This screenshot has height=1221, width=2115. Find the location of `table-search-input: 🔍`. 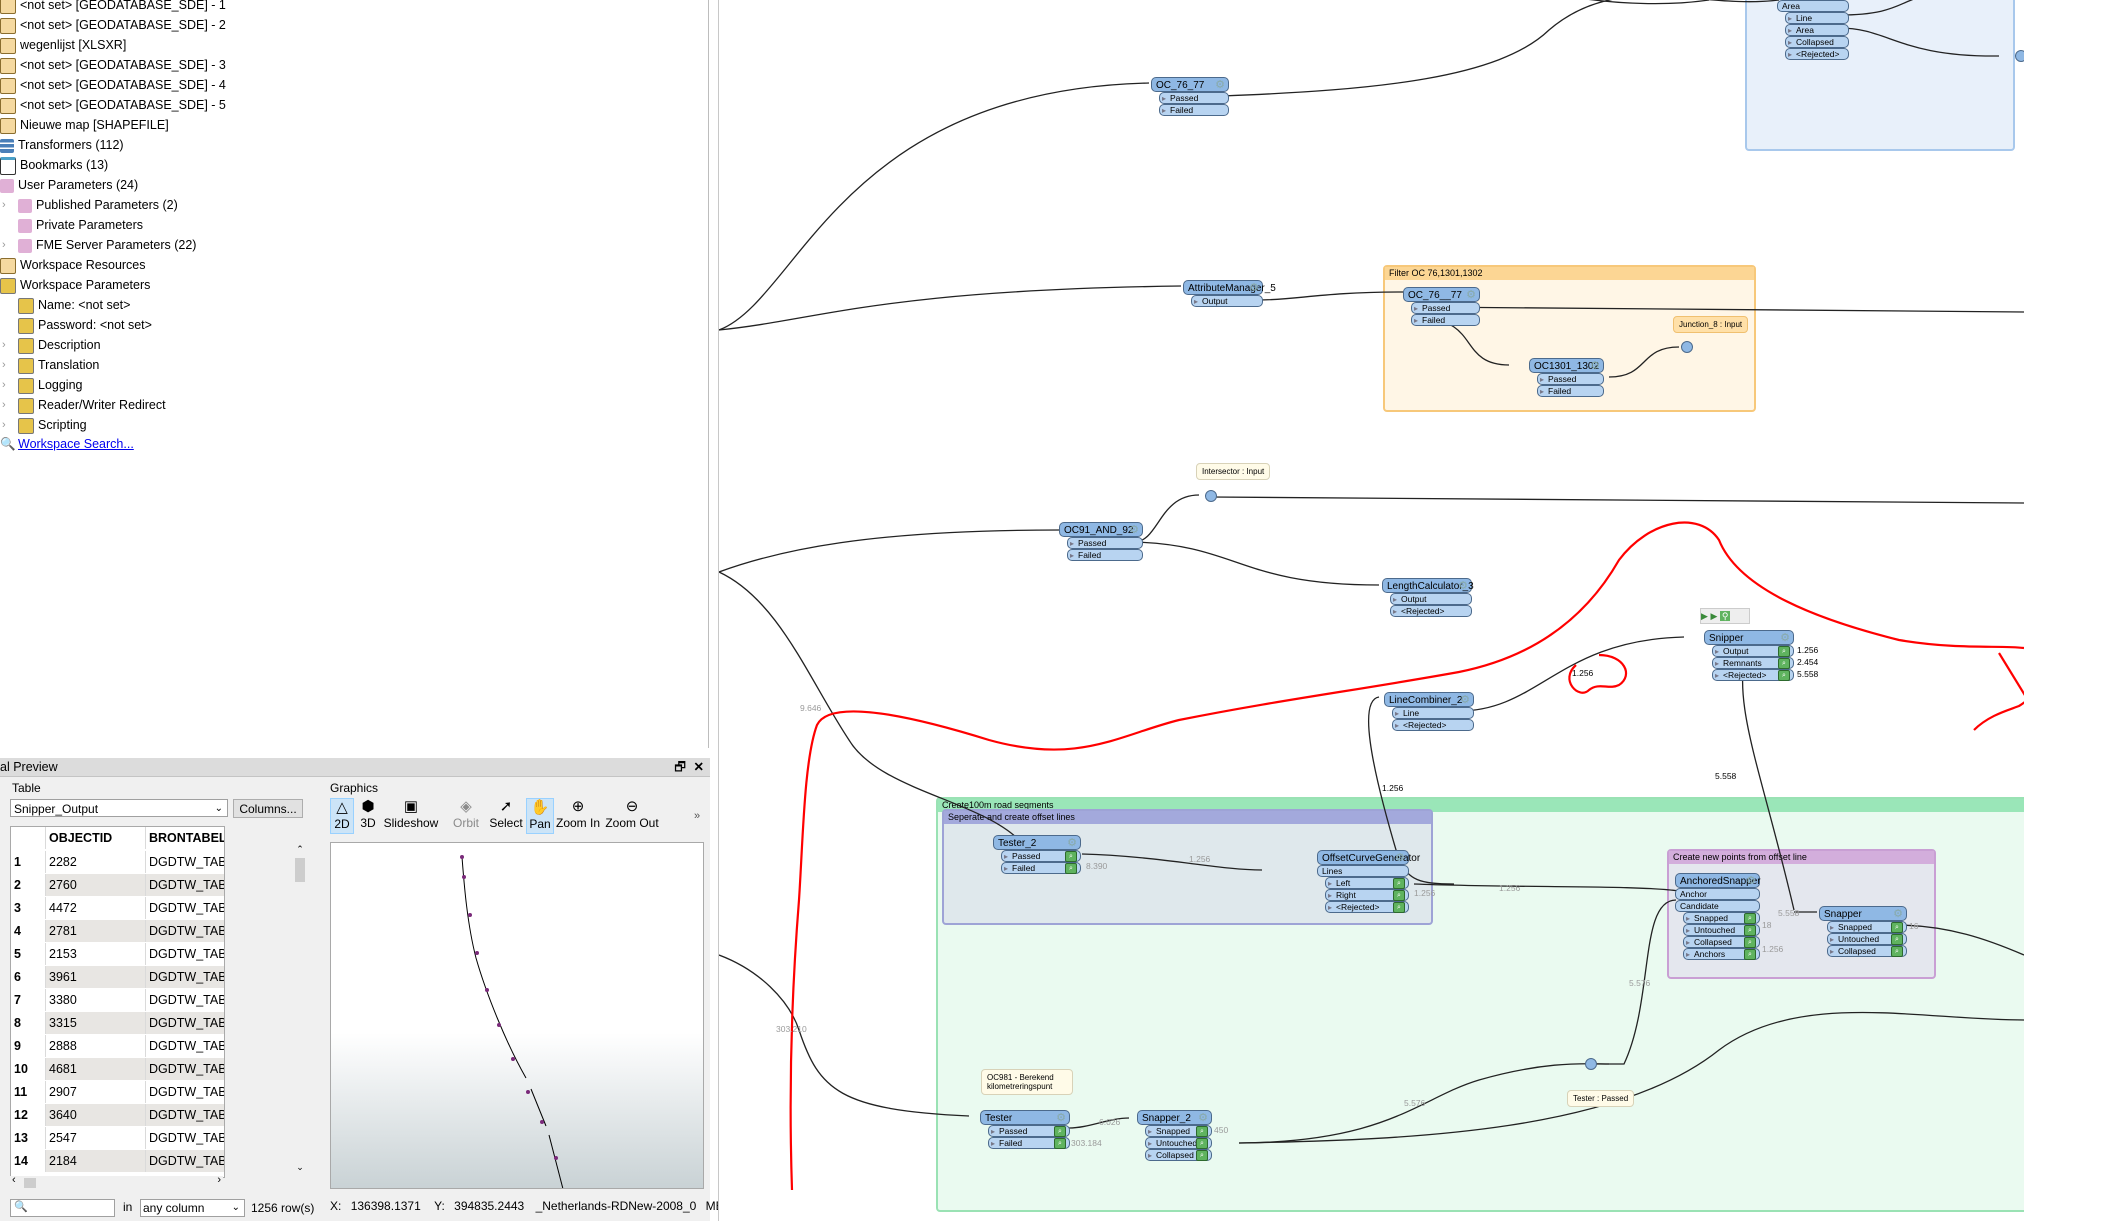

table-search-input: 🔍 is located at coordinates (62, 1208).